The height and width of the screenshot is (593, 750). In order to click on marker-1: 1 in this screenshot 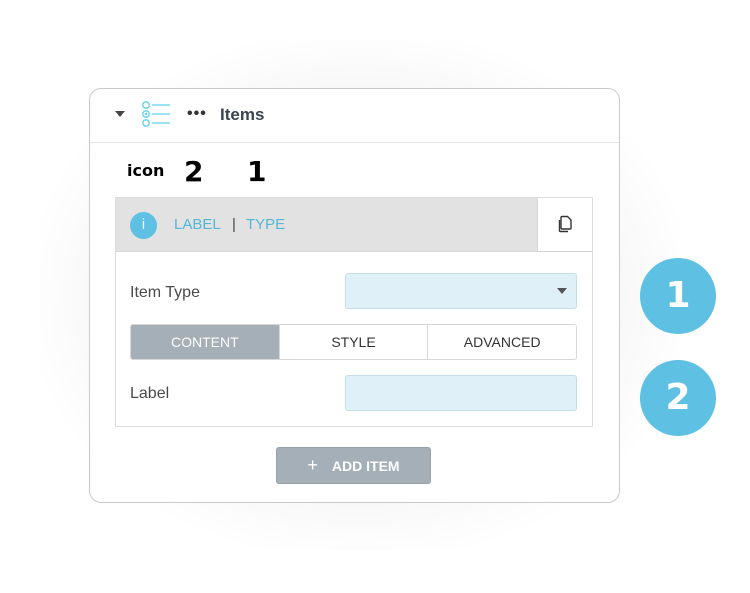, I will do `click(257, 171)`.